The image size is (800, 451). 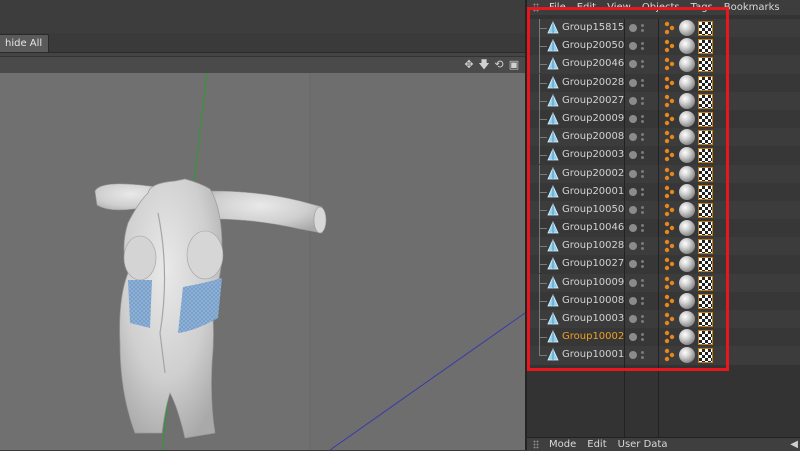 I want to click on object-name: Group20027, so click(x=593, y=101).